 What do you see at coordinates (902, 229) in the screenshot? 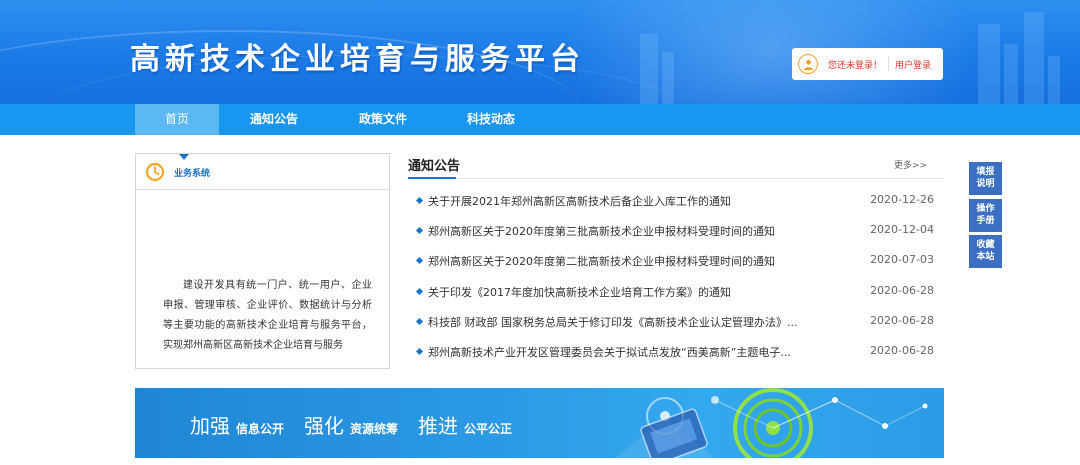
I see `notice-date: 2020-12-04` at bounding box center [902, 229].